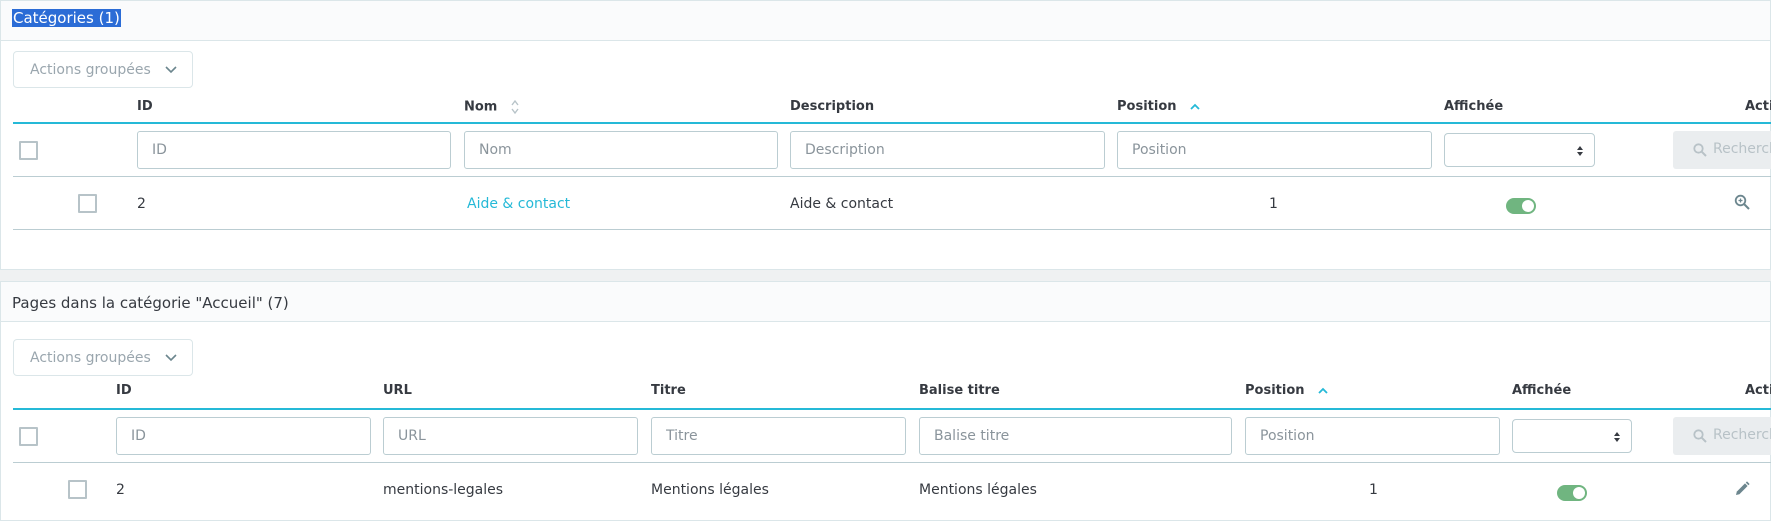 This screenshot has height=521, width=1771. Describe the element at coordinates (621, 150) in the screenshot. I see `filter-name-input` at that location.